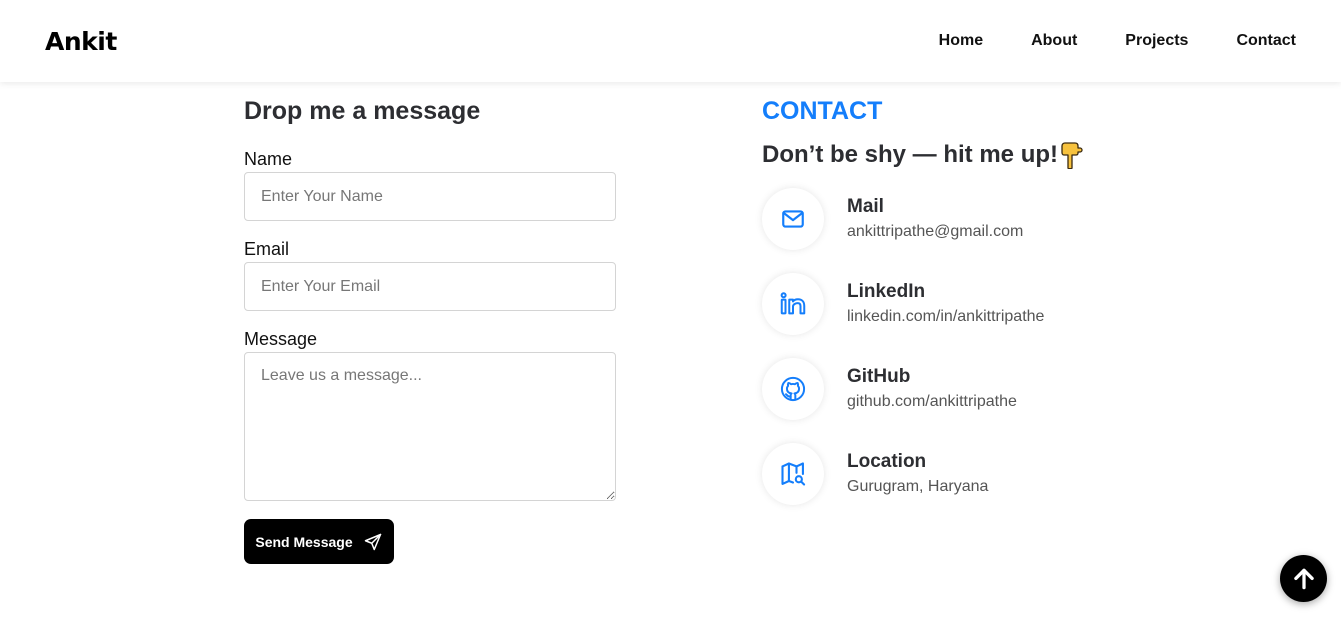 This screenshot has height=633, width=1341. What do you see at coordinates (918, 486) in the screenshot?
I see `contact-value: Gurugram, Haryana` at bounding box center [918, 486].